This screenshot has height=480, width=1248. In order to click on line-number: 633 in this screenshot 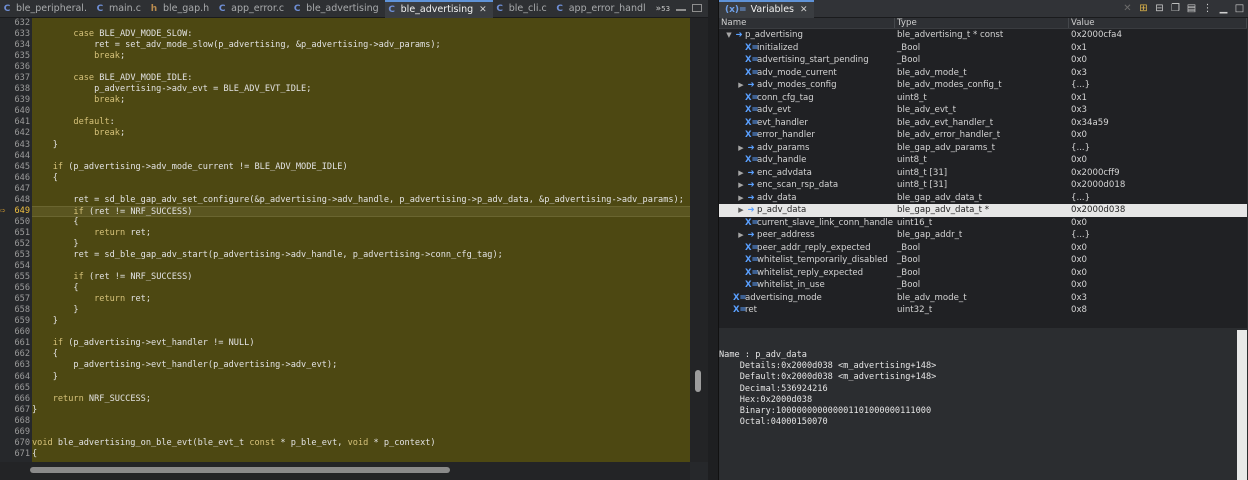, I will do `click(16, 34)`.